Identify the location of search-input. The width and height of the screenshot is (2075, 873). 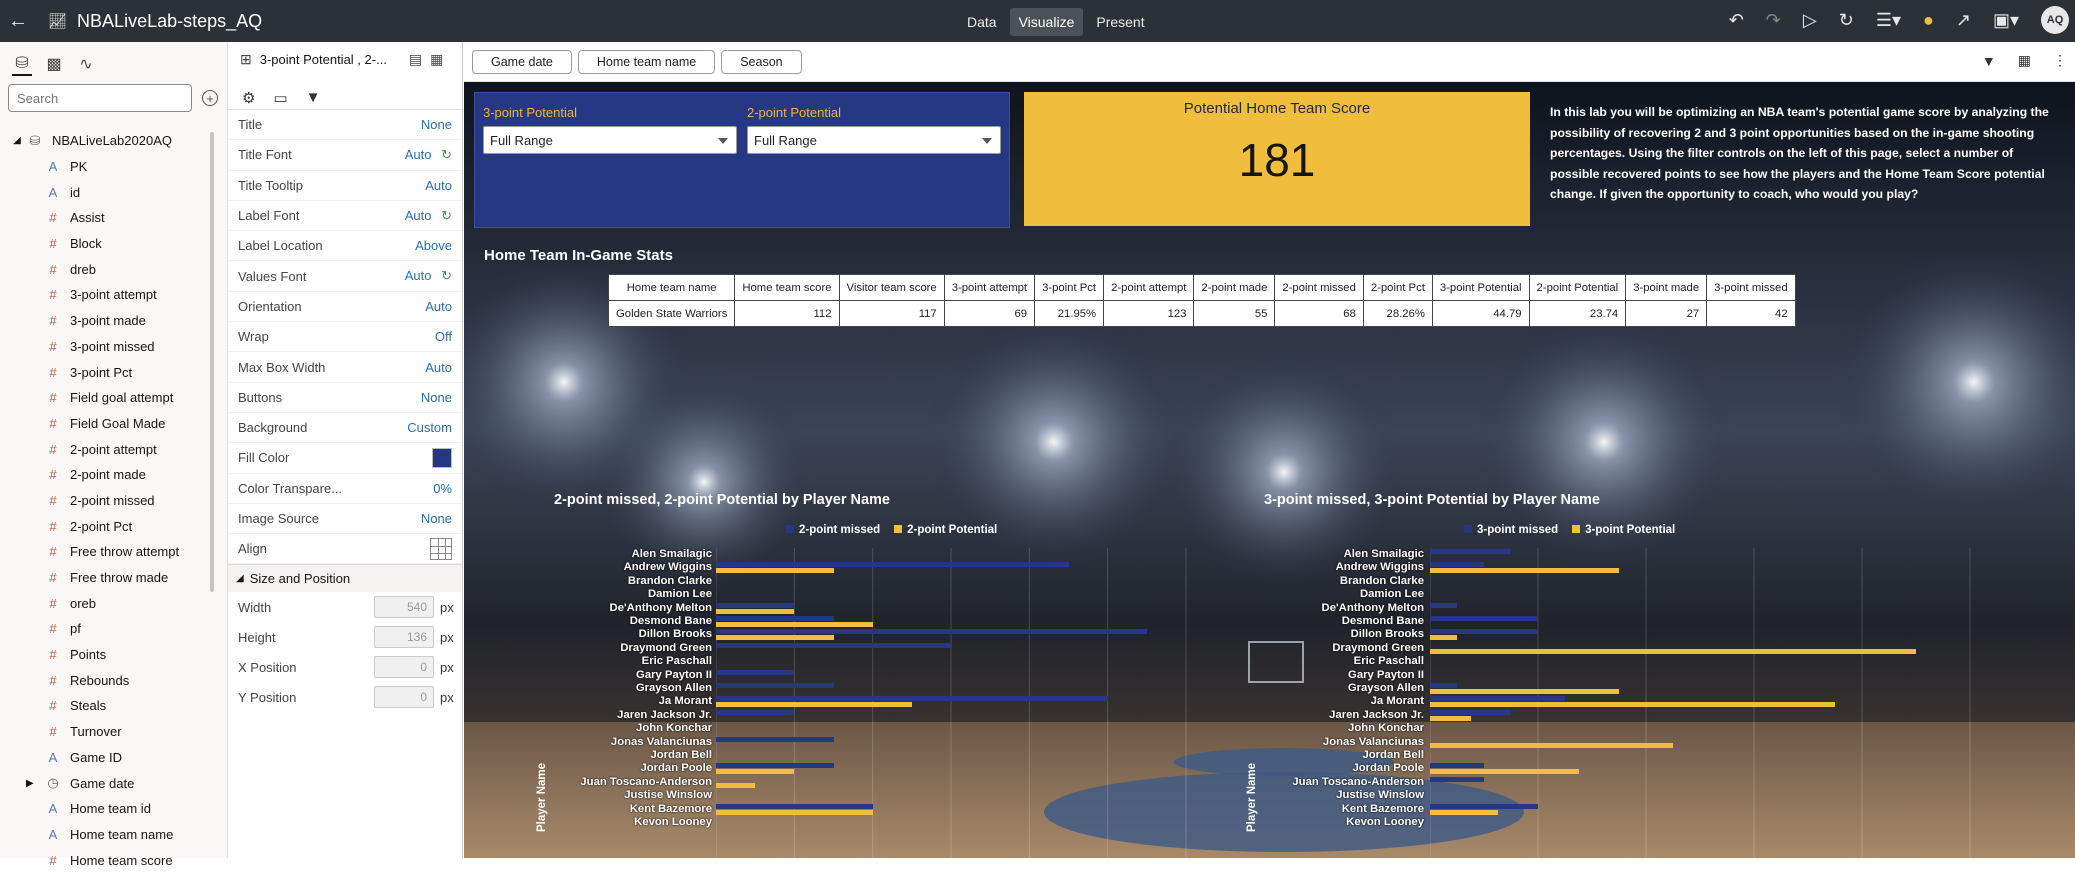
(100, 98).